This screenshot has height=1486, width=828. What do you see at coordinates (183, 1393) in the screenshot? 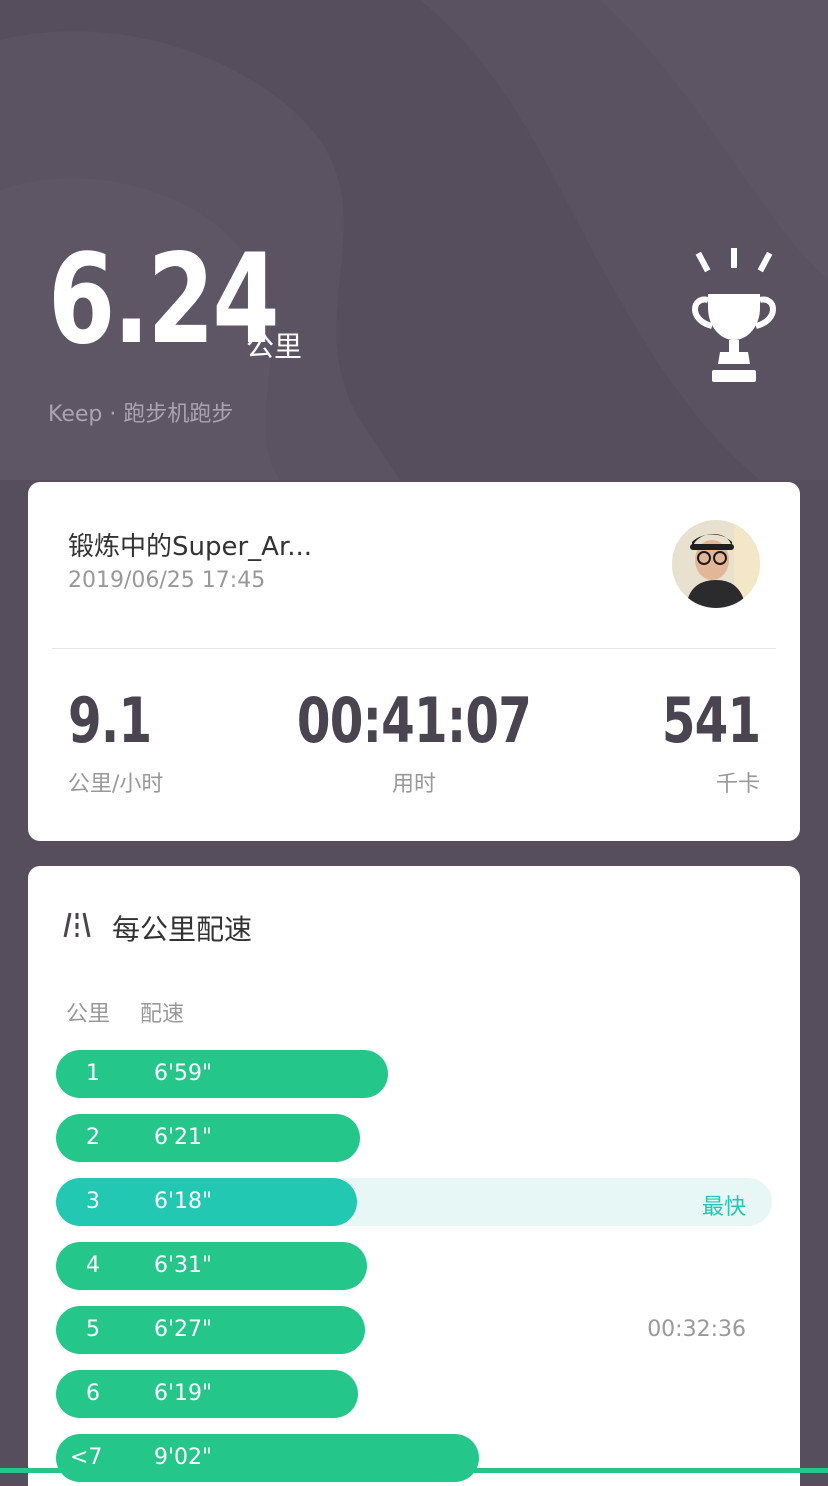
I see `pace-value: 6'19"` at bounding box center [183, 1393].